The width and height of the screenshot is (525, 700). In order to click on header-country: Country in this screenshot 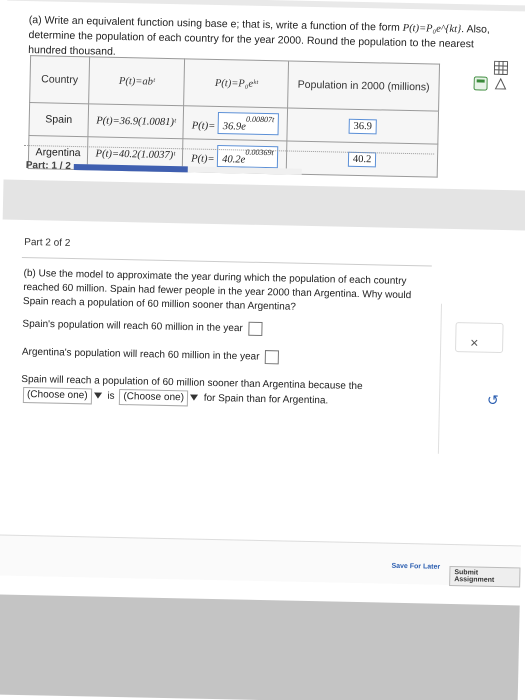, I will do `click(59, 79)`.